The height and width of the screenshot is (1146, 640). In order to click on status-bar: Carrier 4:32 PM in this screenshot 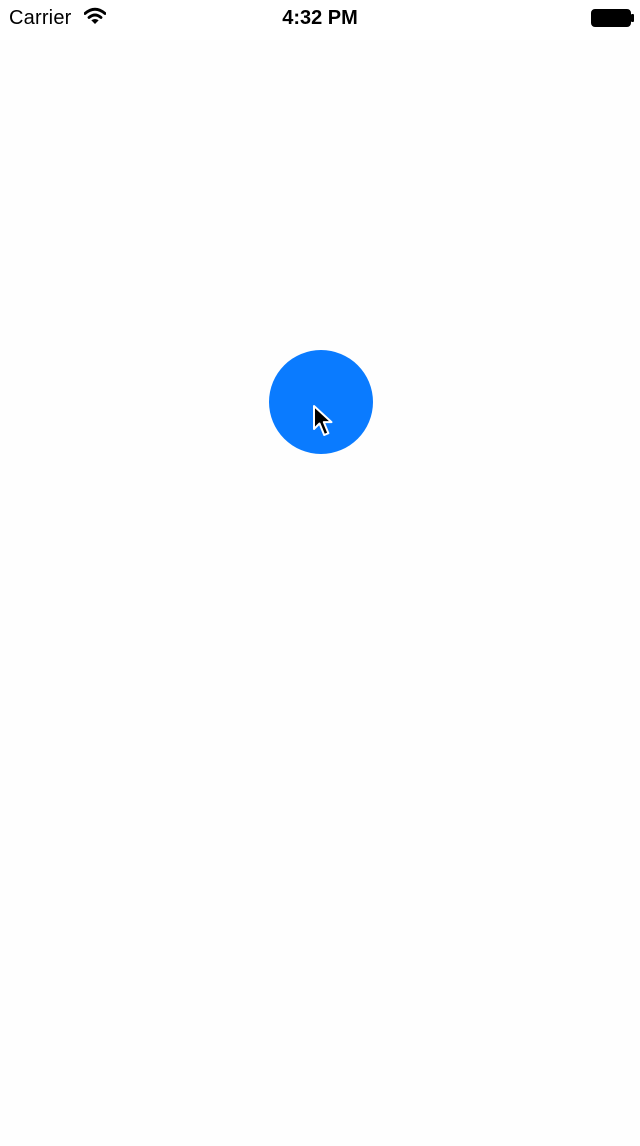, I will do `click(320, 20)`.